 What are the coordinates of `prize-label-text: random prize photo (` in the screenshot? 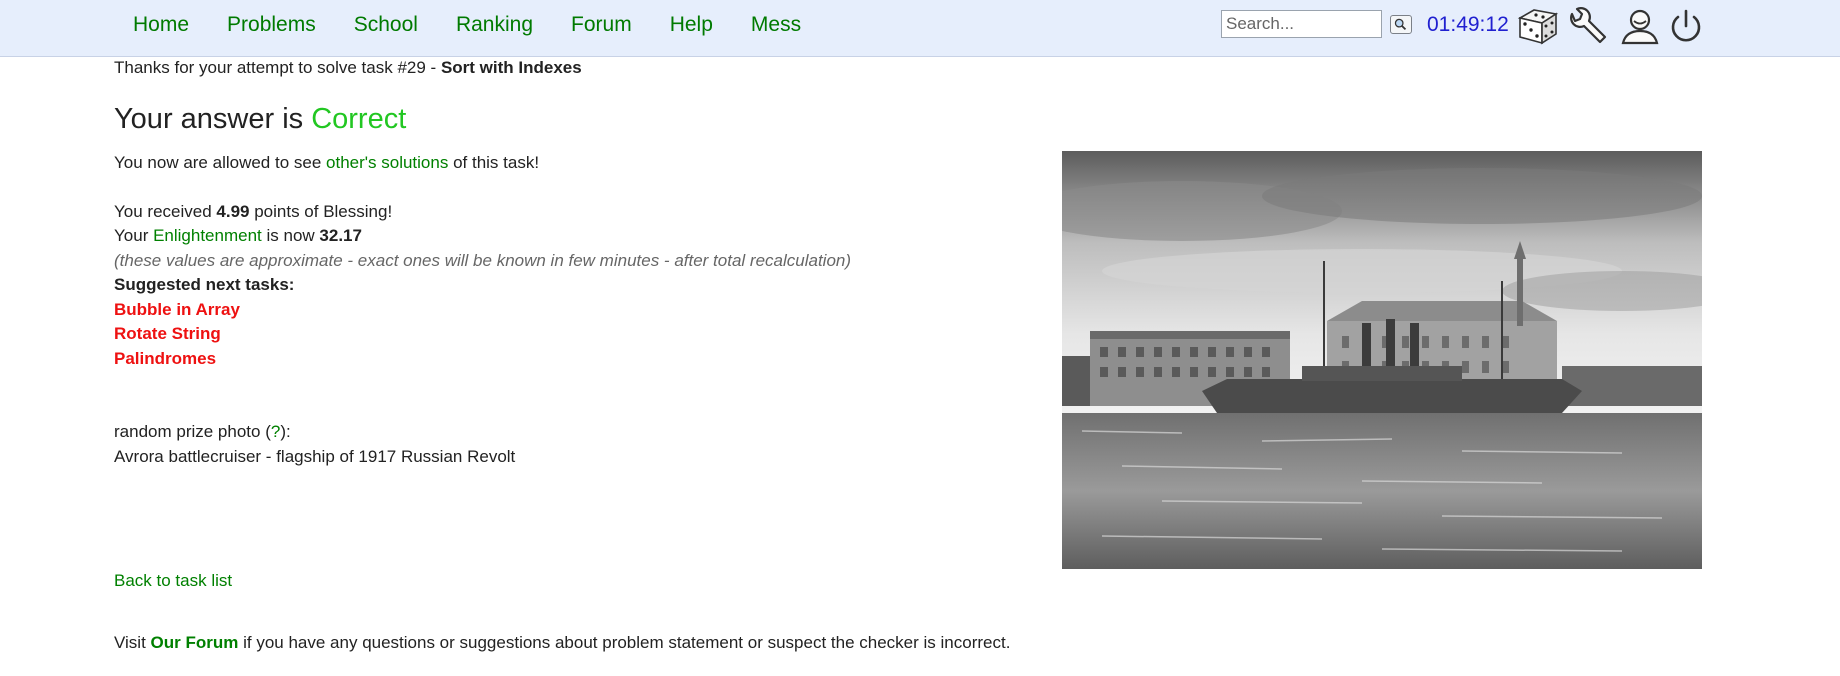 It's located at (192, 431).